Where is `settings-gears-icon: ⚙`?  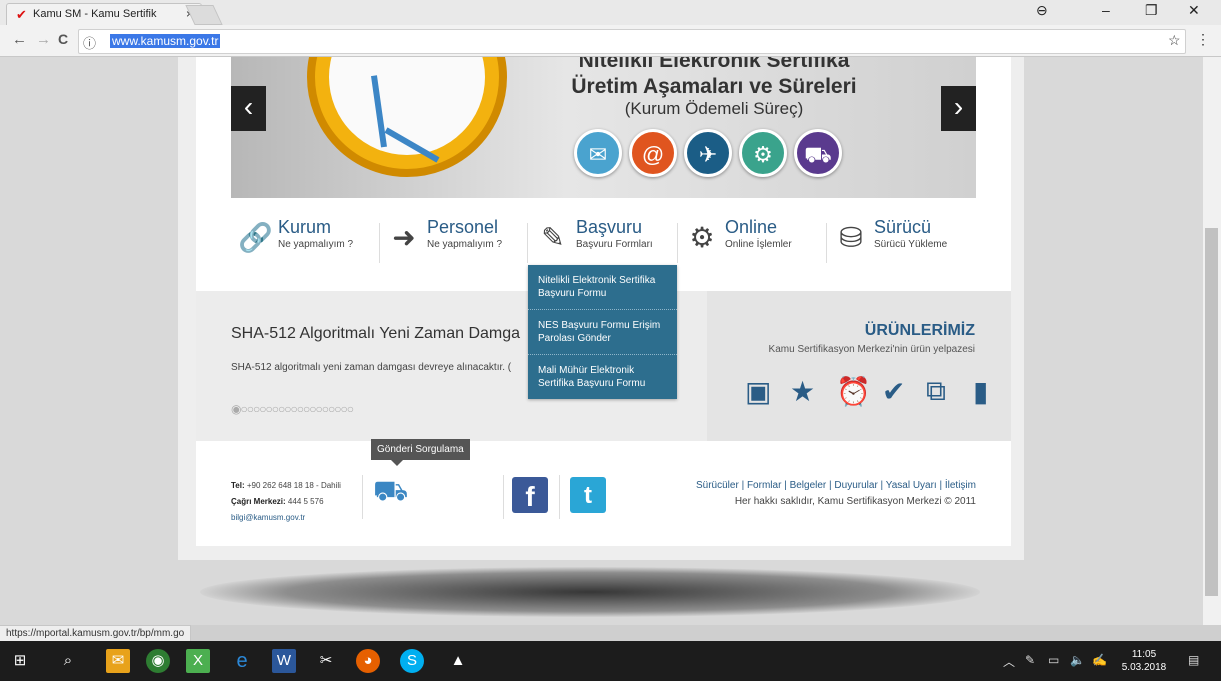 settings-gears-icon: ⚙ is located at coordinates (763, 153).